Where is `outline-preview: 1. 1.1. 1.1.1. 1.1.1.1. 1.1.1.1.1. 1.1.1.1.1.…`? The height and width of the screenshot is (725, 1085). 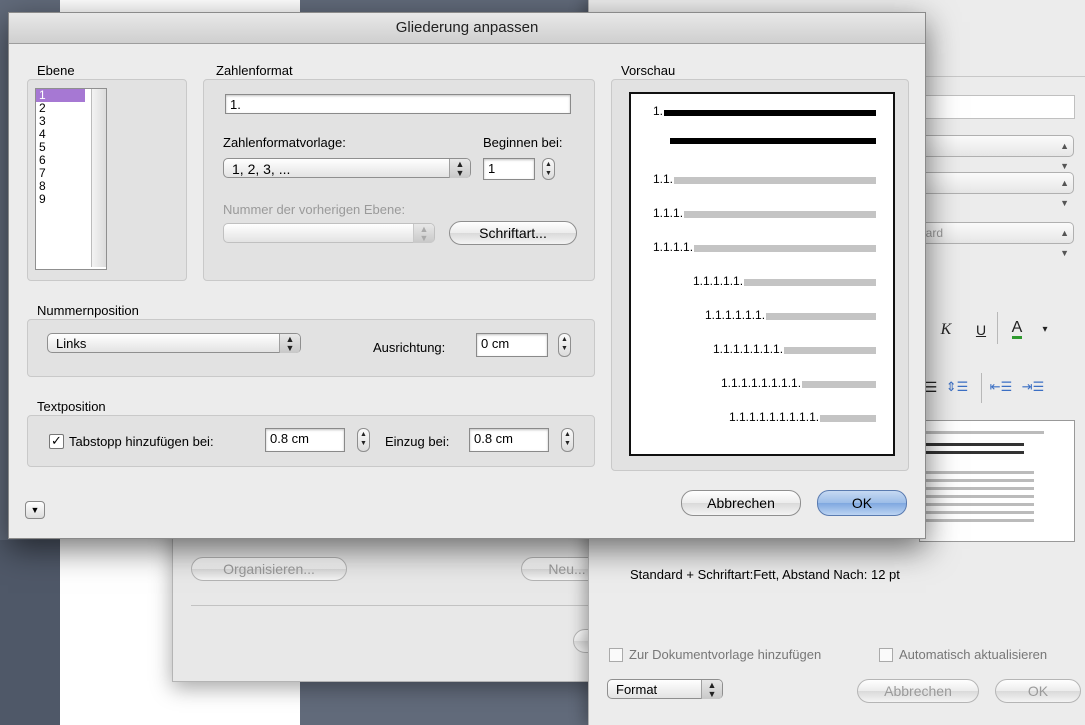
outline-preview: 1. 1.1. 1.1.1. 1.1.1.1. 1.1.1.1.1. 1.1.1.1.1.… is located at coordinates (762, 274).